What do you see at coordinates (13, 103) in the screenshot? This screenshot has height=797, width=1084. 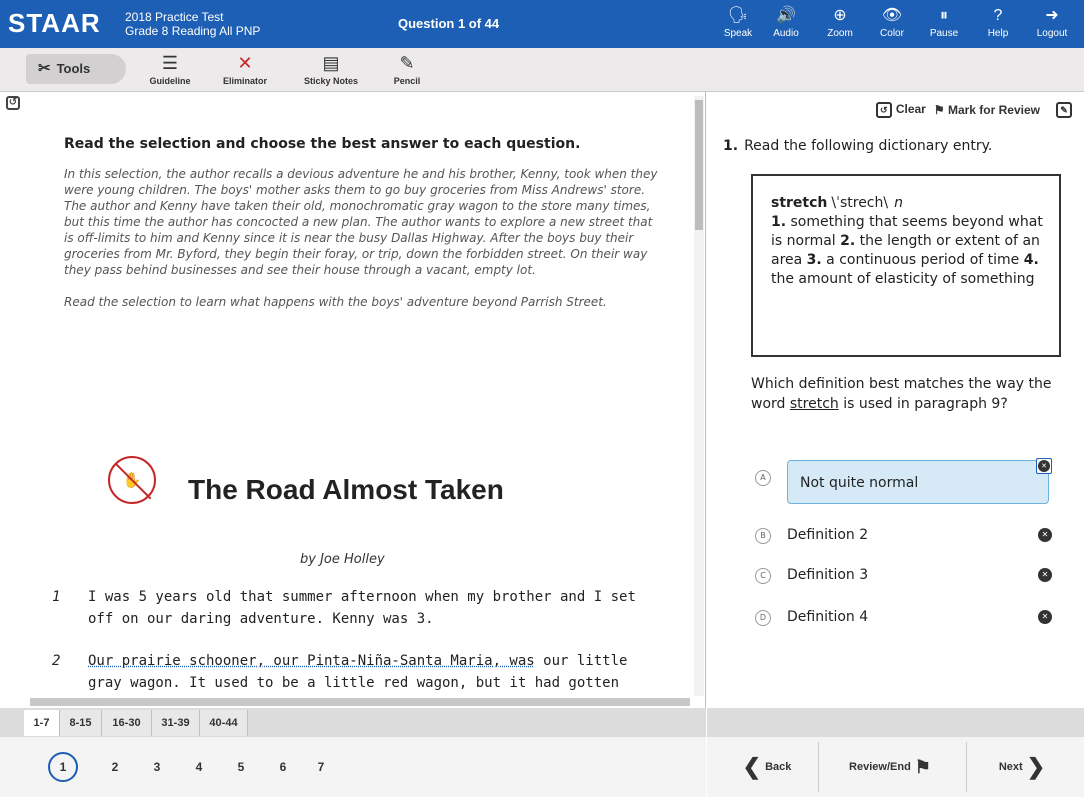 I see `reset-icon: ↺` at bounding box center [13, 103].